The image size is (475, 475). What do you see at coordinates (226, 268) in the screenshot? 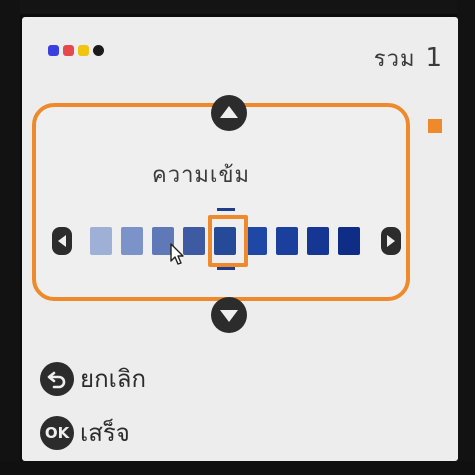
I see `selected-level-bottom-mark` at bounding box center [226, 268].